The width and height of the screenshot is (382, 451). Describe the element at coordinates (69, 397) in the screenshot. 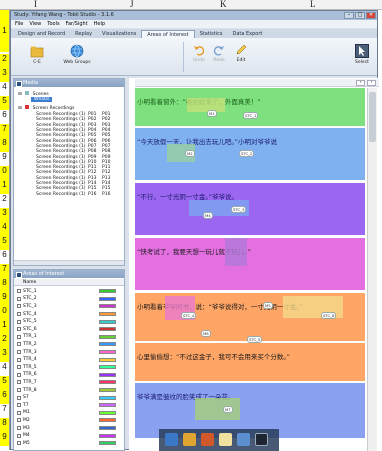

I see `aoi-row: S7` at that location.